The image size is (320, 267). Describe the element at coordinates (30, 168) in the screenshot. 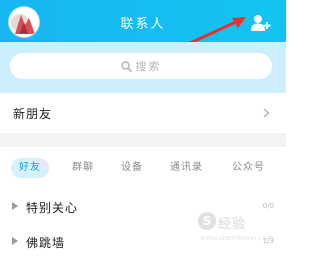

I see `tab-friends: 好友` at that location.